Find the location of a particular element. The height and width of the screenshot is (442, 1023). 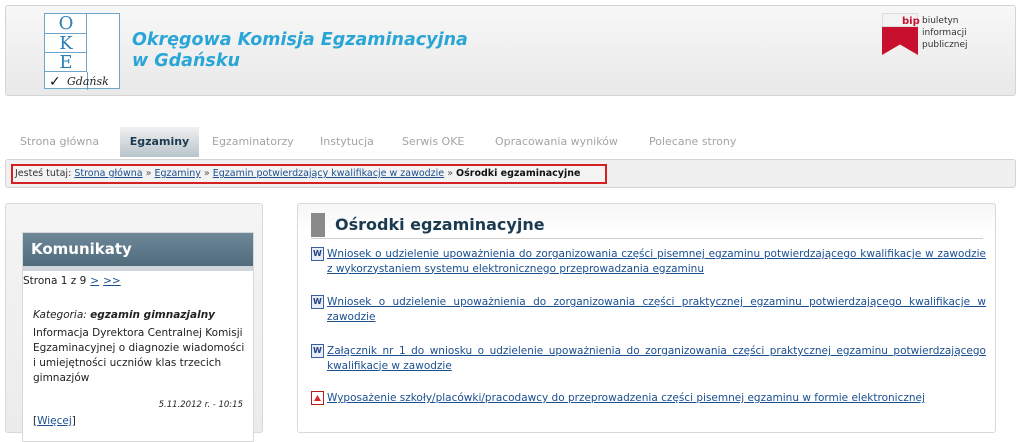

nav-item-opracowania-wynikow: Opracowania wyników is located at coordinates (556, 142).